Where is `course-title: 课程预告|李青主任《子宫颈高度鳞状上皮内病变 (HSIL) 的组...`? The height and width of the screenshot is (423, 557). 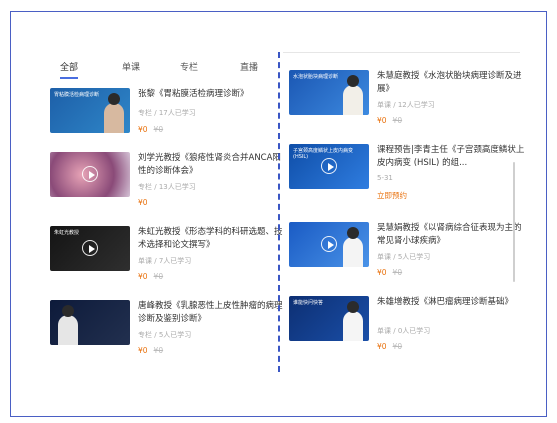 course-title: 课程预告|李青主任《子宫颈高度鳞状上皮内病变 (HSIL) 的组... is located at coordinates (452, 157).